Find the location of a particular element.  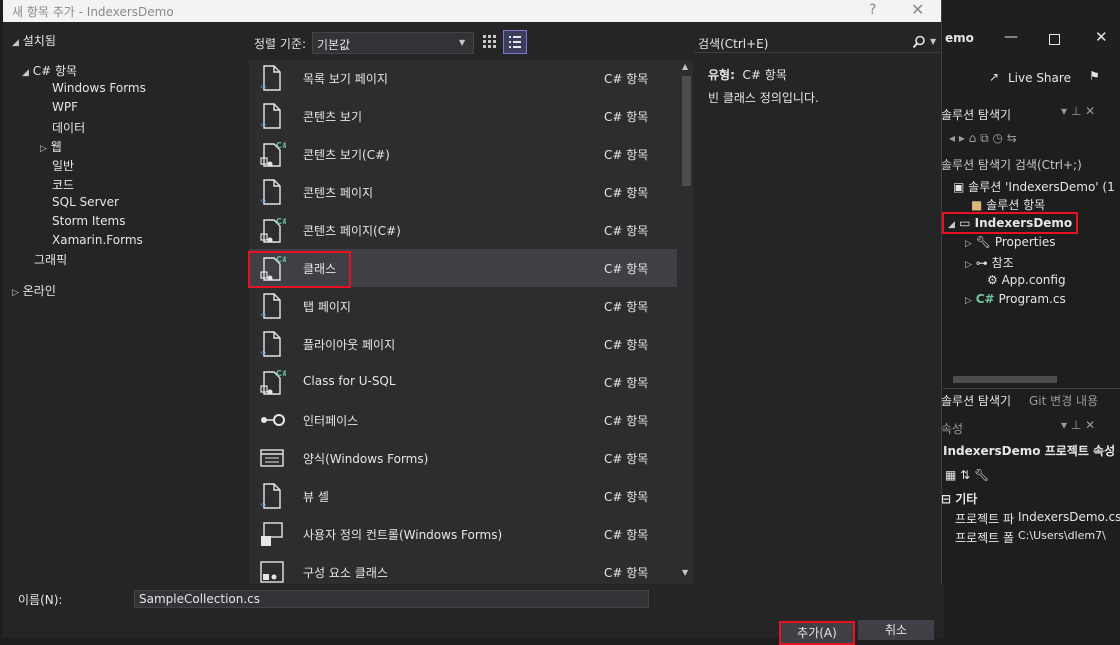

tree-installed: ◢ 설치됨 is located at coordinates (34, 40).